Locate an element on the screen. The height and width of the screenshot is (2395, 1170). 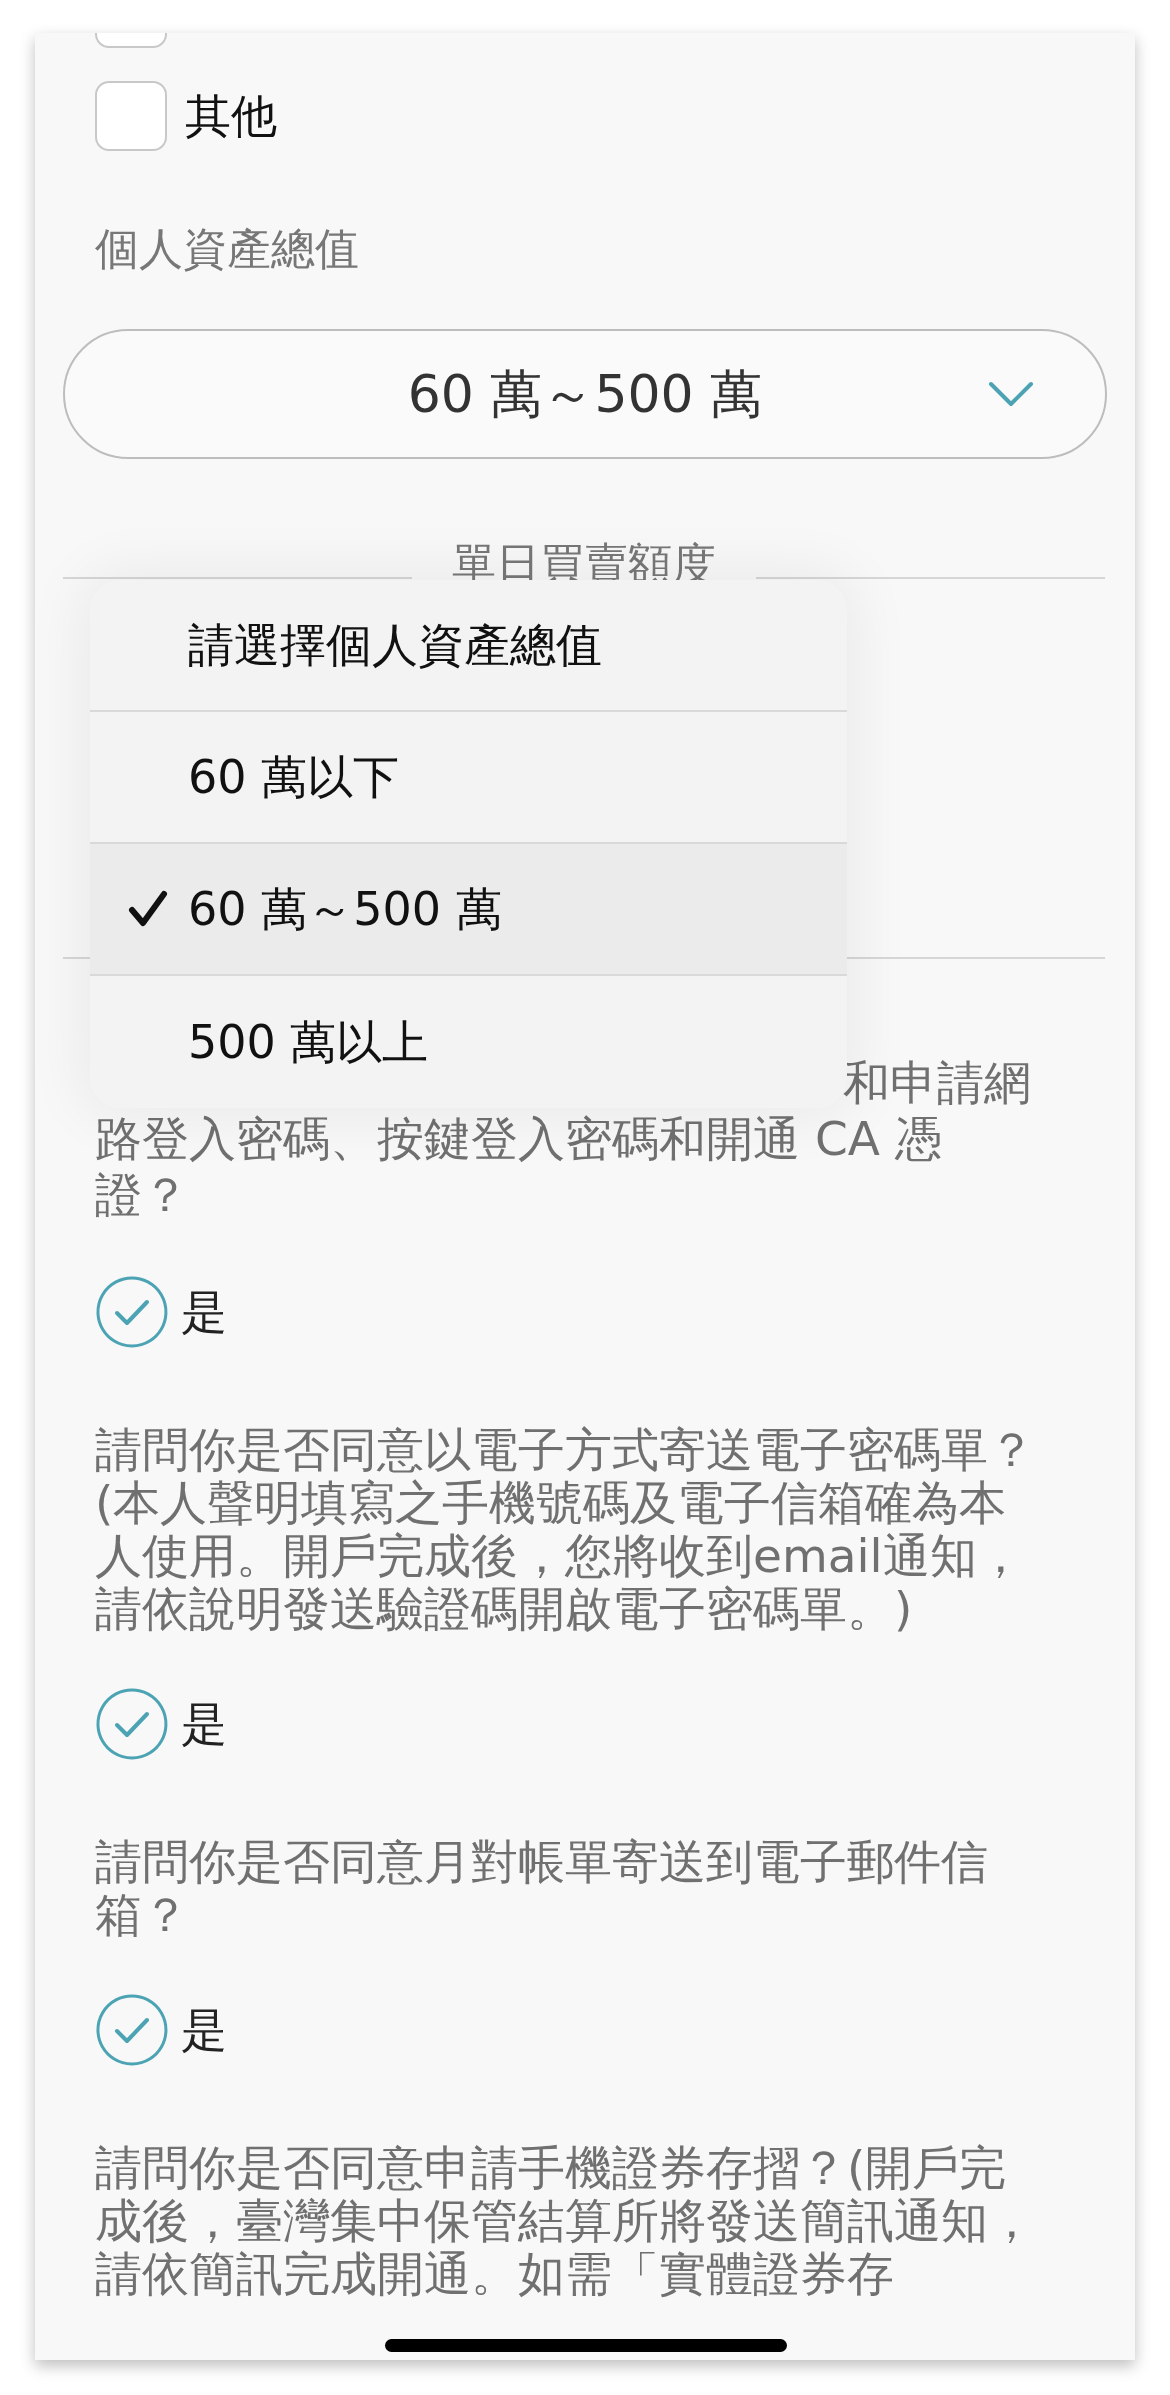
question-text: 請問你是否同意申請手機證券存摺？(開戶完成後，臺灣集中保管結算所將發送簡訊通知，請依簡訊完成開通。如需「實體證券存 is located at coordinates (565, 2220).